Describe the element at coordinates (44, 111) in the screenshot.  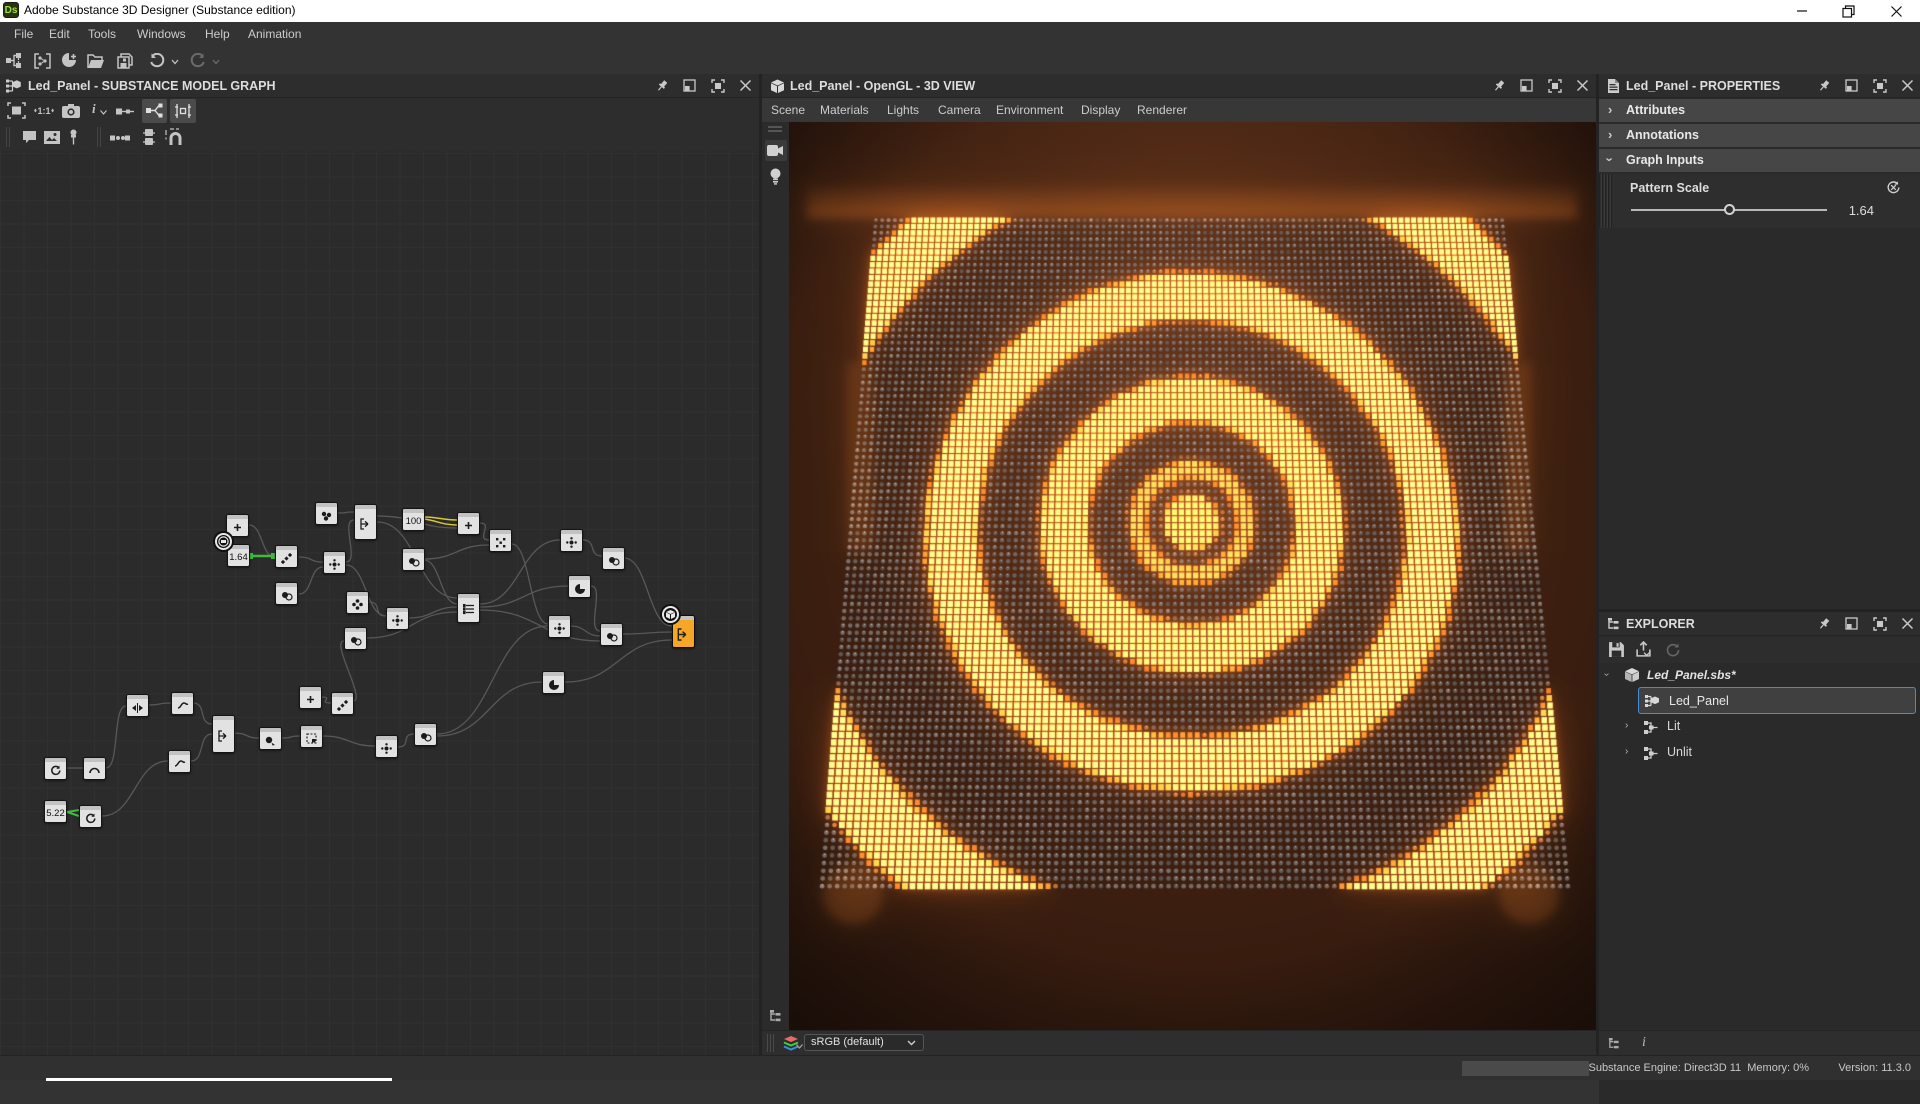
I see `svg-text: 1:1` at that location.